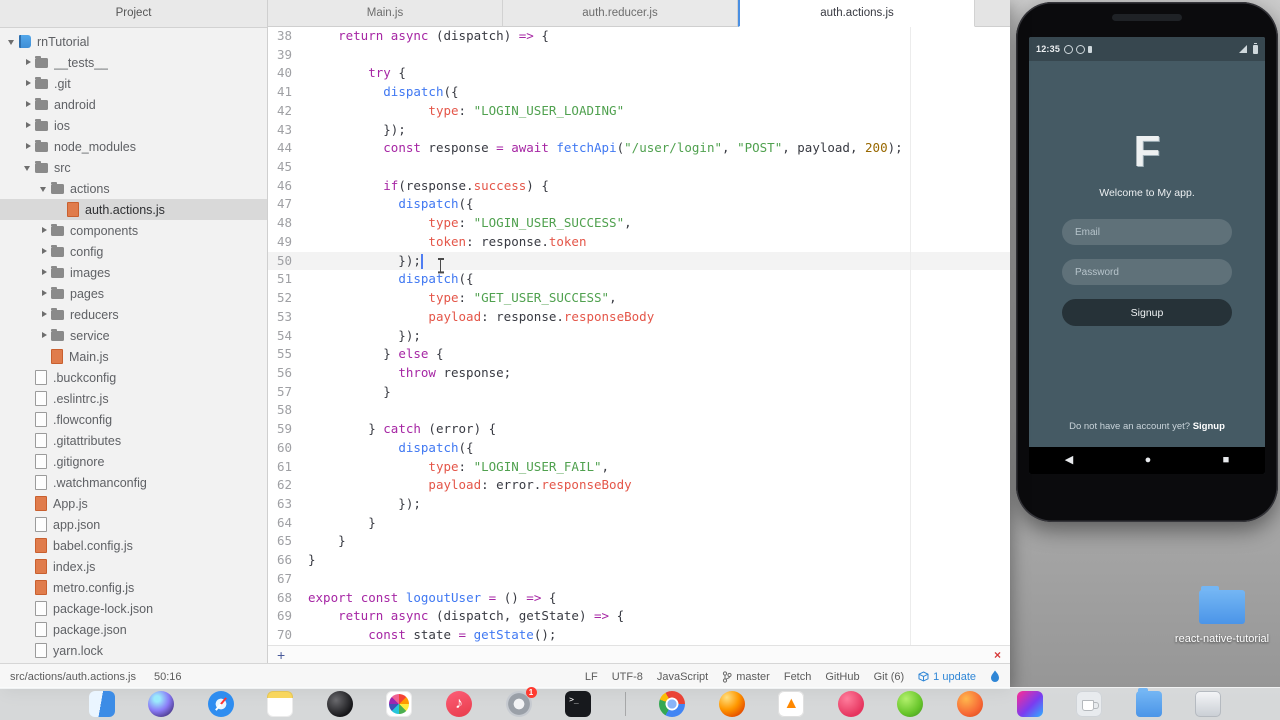 The image size is (1280, 720). I want to click on tree-file-app.json: app.json, so click(133, 524).